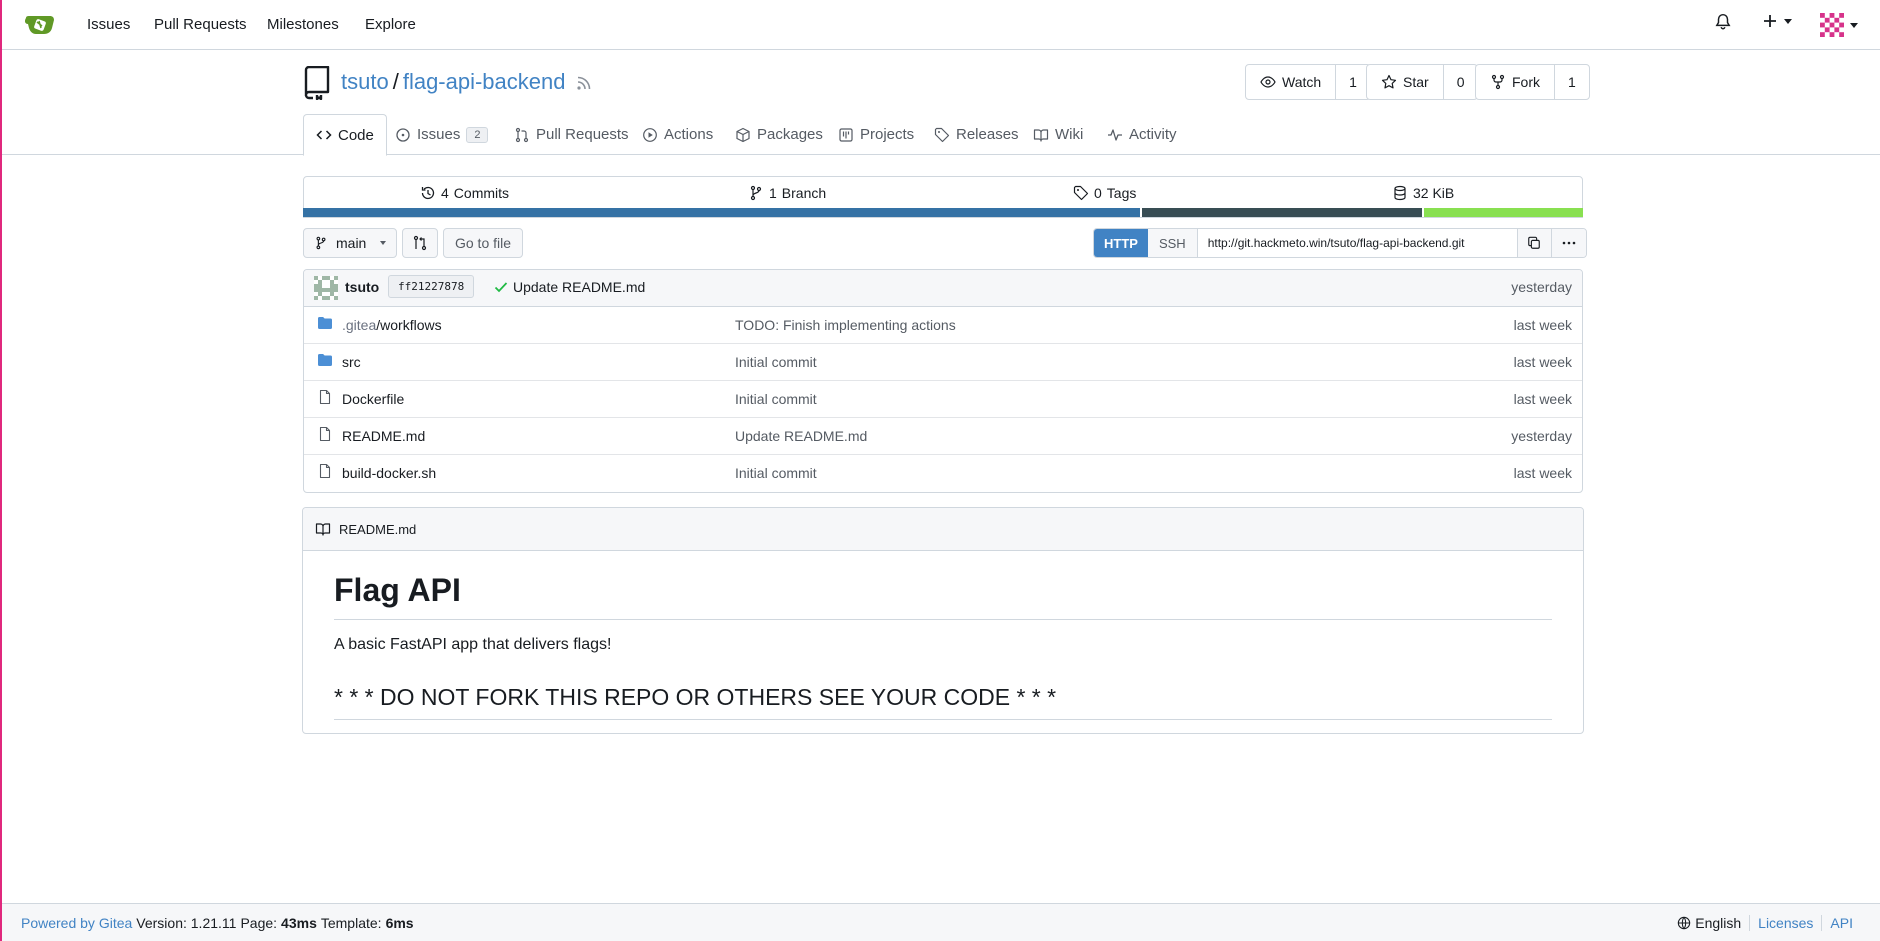 This screenshot has width=1880, height=941. Describe the element at coordinates (1572, 82) in the screenshot. I see `fork-count: 1` at that location.